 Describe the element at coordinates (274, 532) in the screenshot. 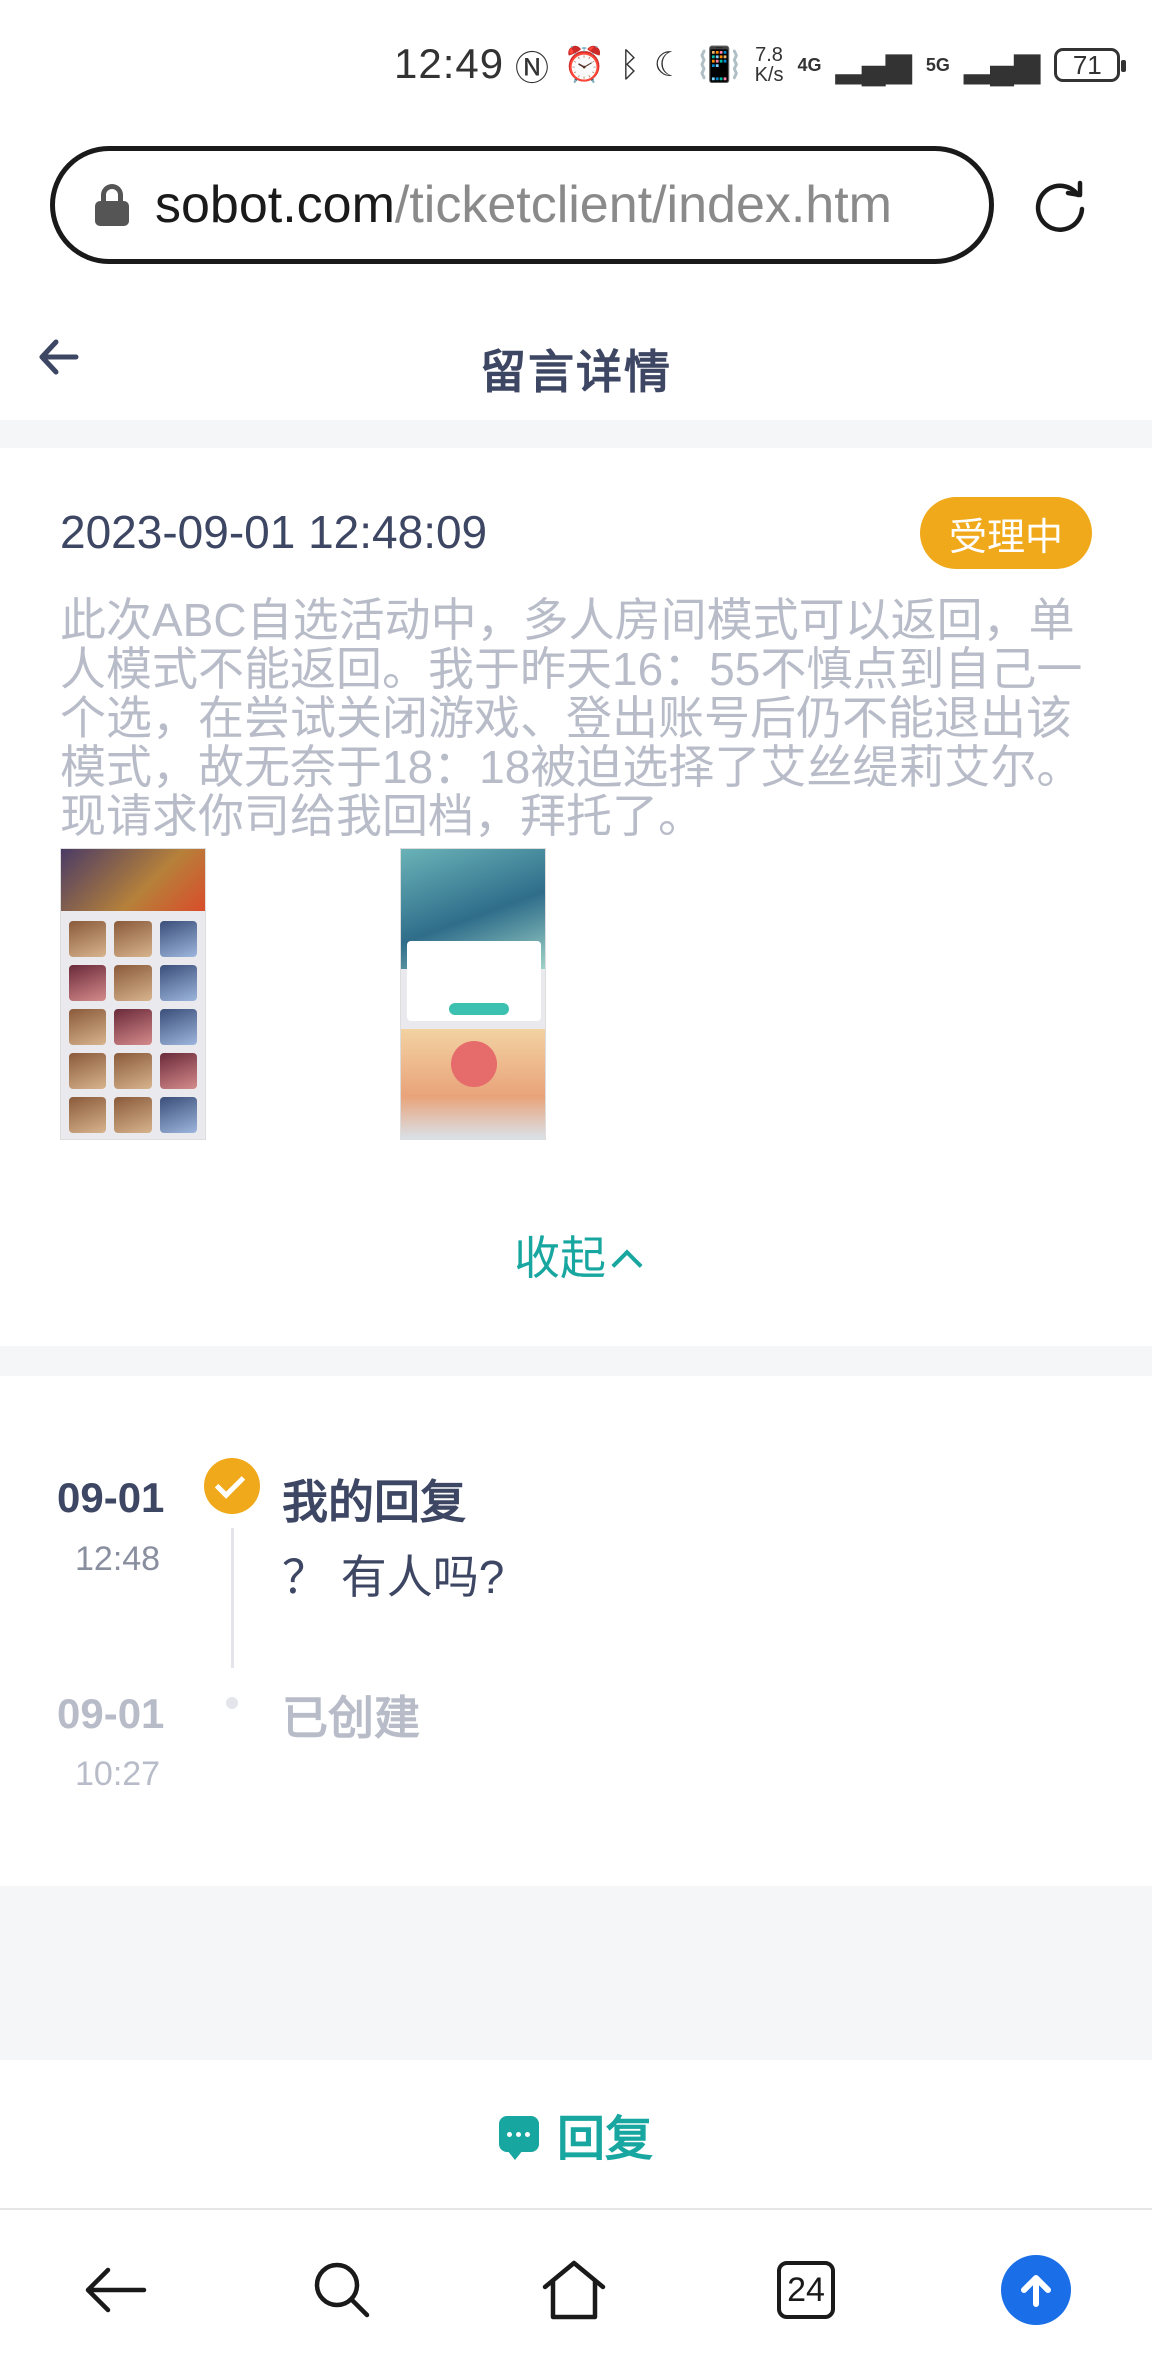

I see `ticket-date: 2023-09-01 12:48:09` at that location.